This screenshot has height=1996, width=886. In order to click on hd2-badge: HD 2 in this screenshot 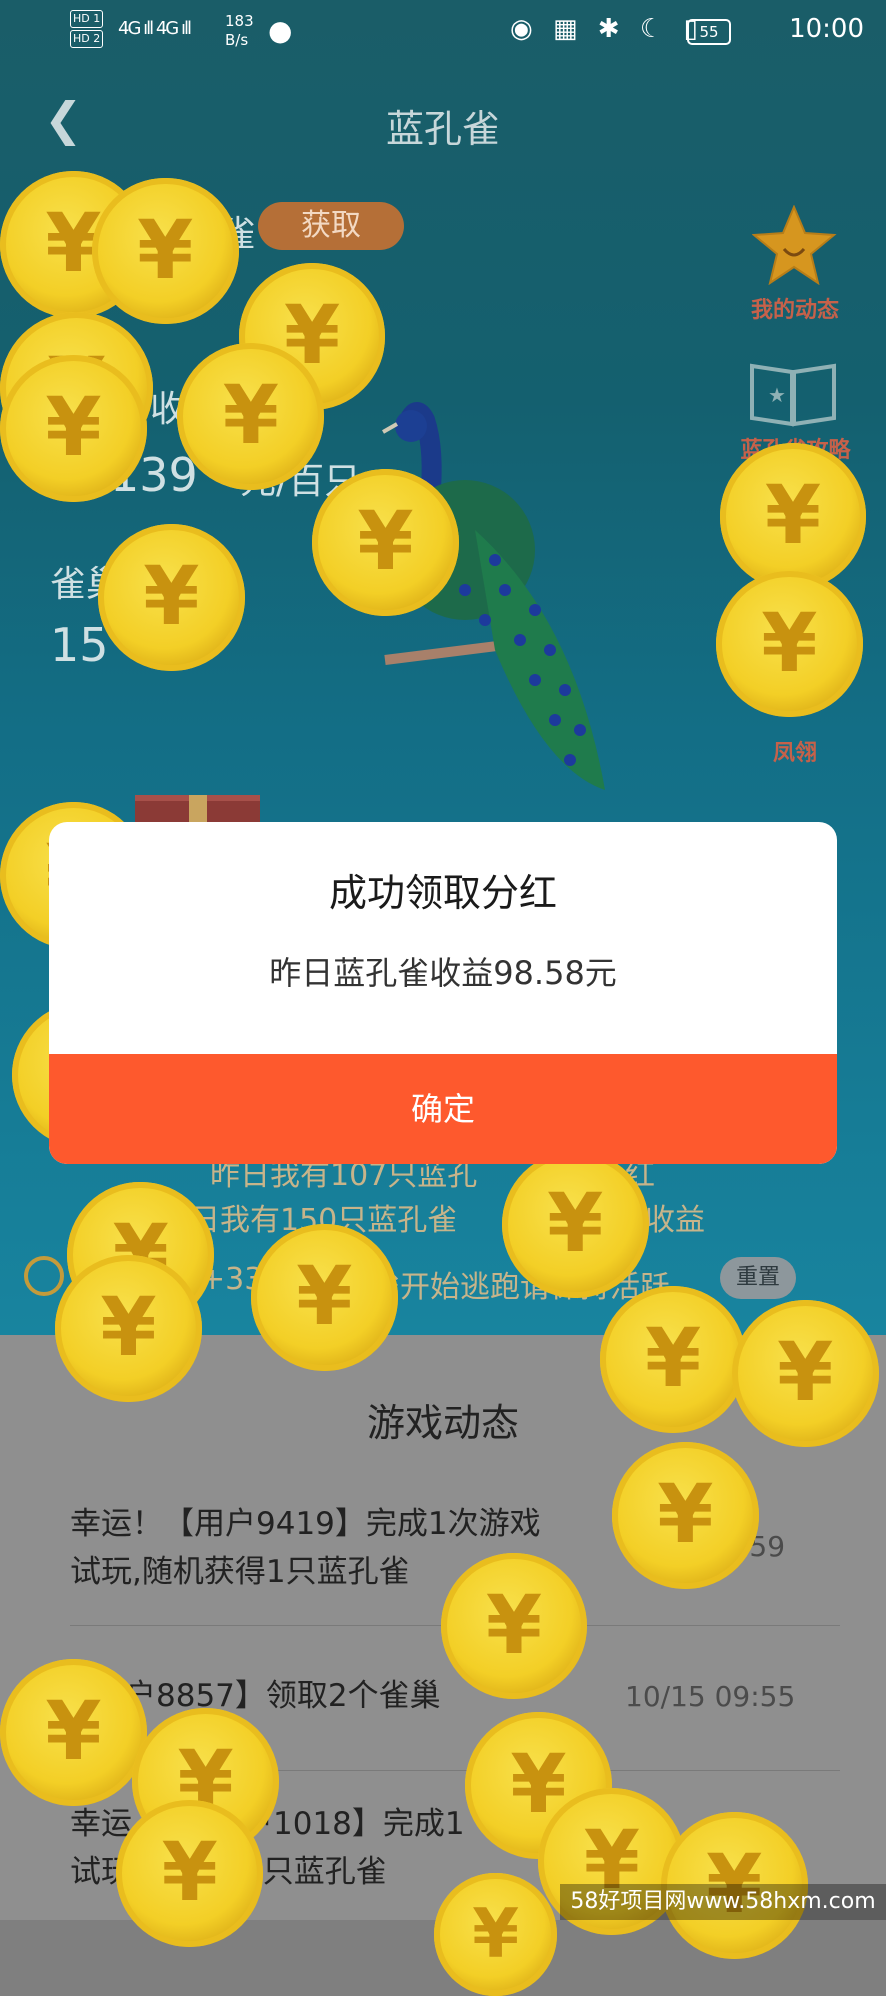, I will do `click(87, 39)`.